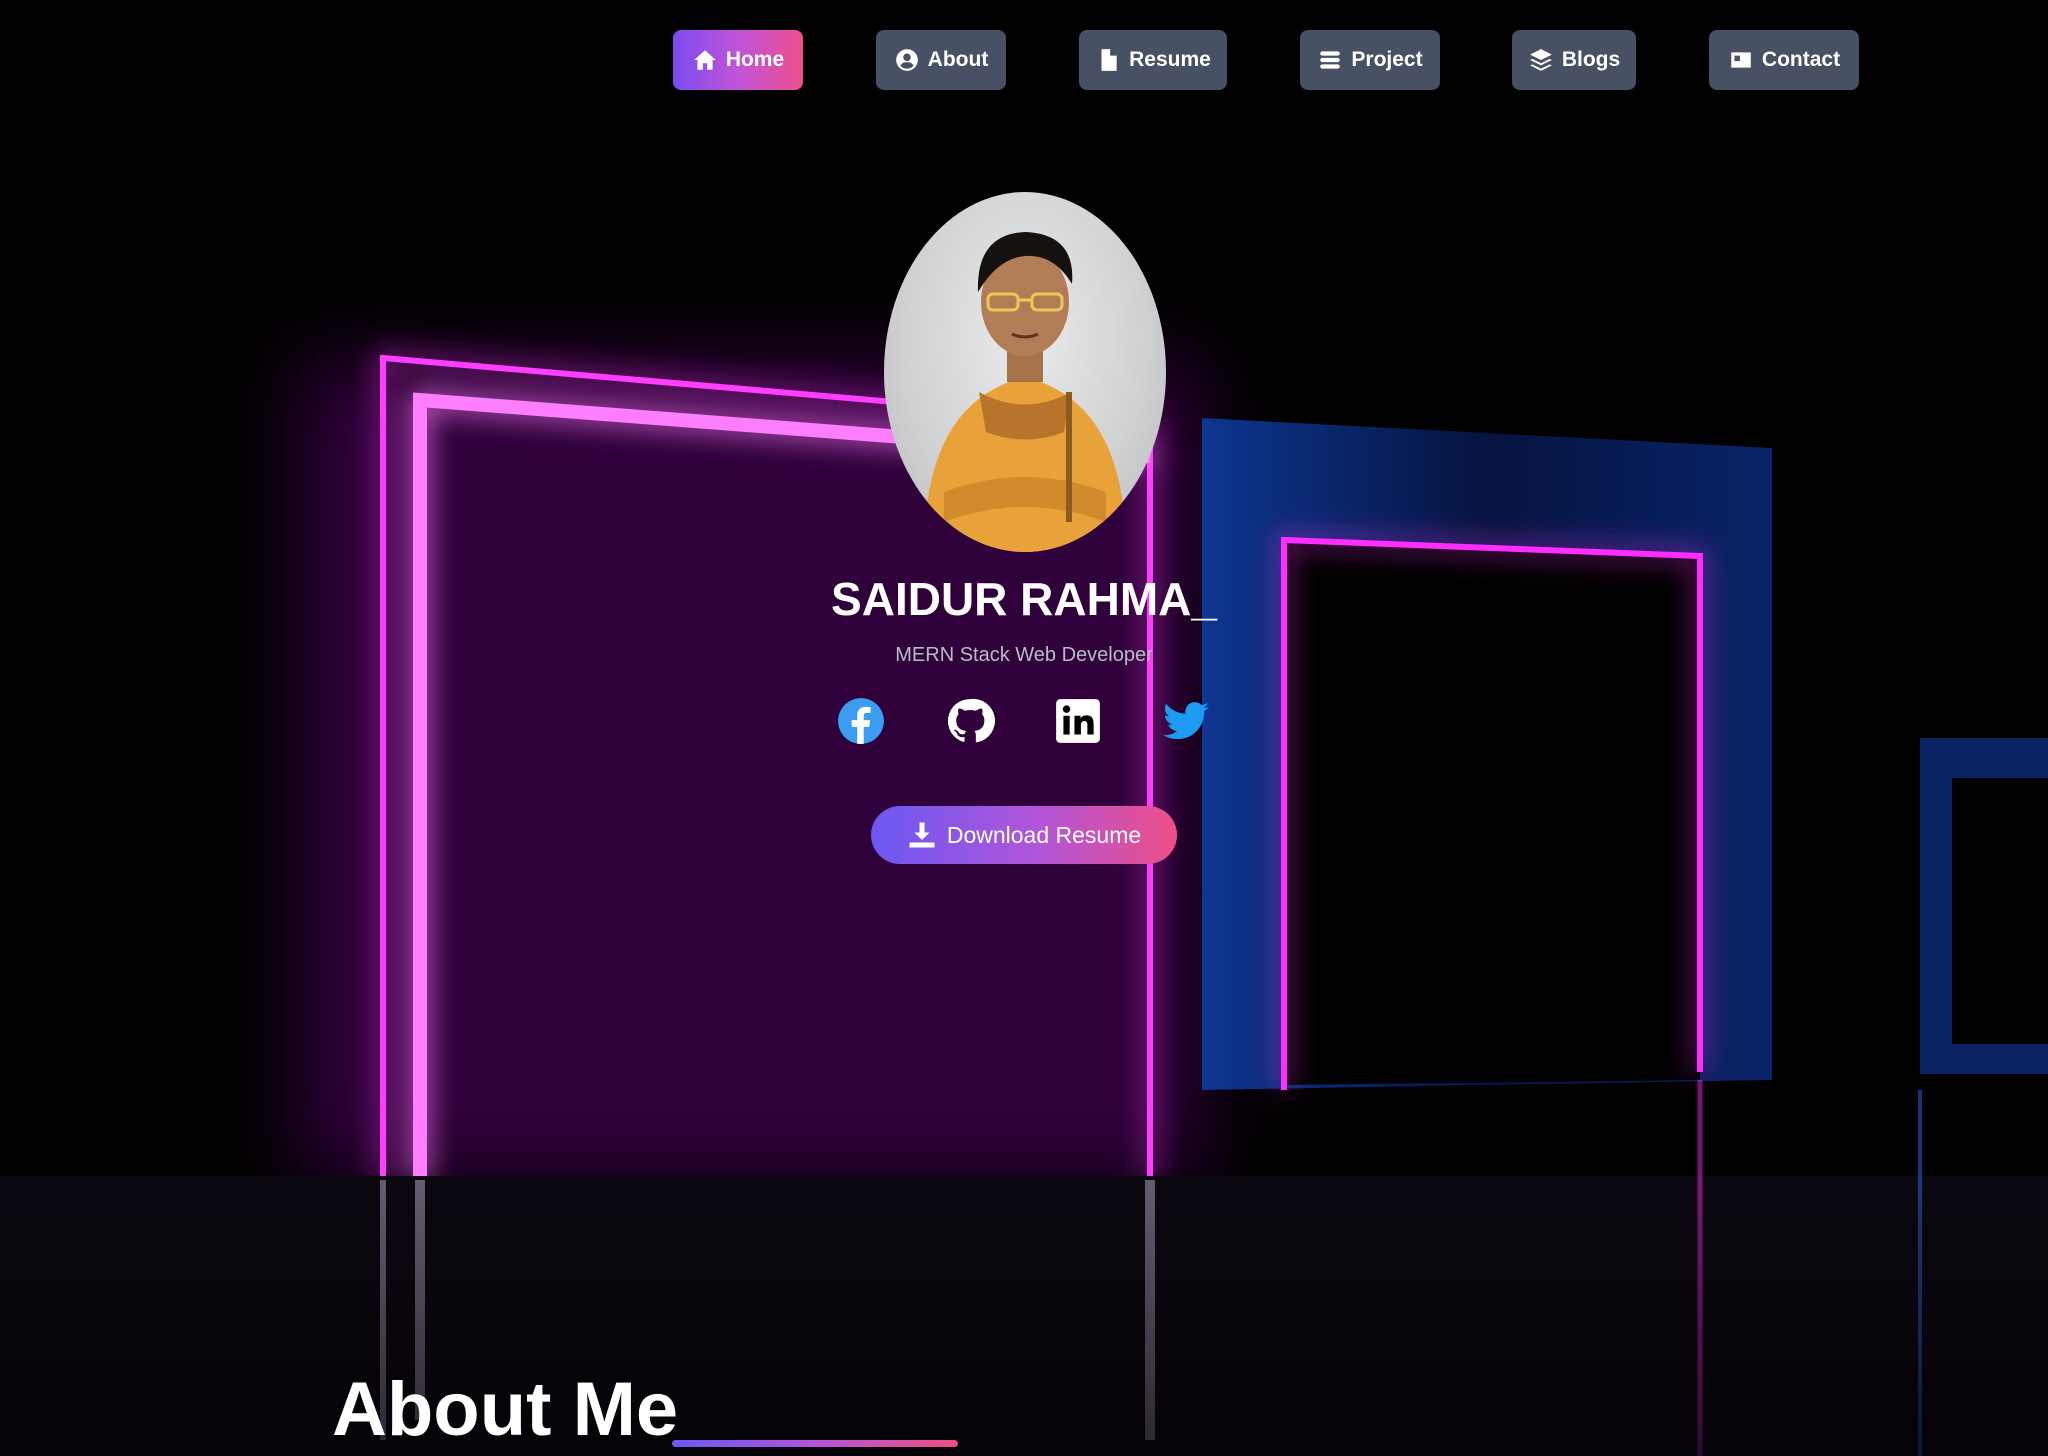 This screenshot has width=2048, height=1456. What do you see at coordinates (1741, 60) in the screenshot?
I see `id-card-icon` at bounding box center [1741, 60].